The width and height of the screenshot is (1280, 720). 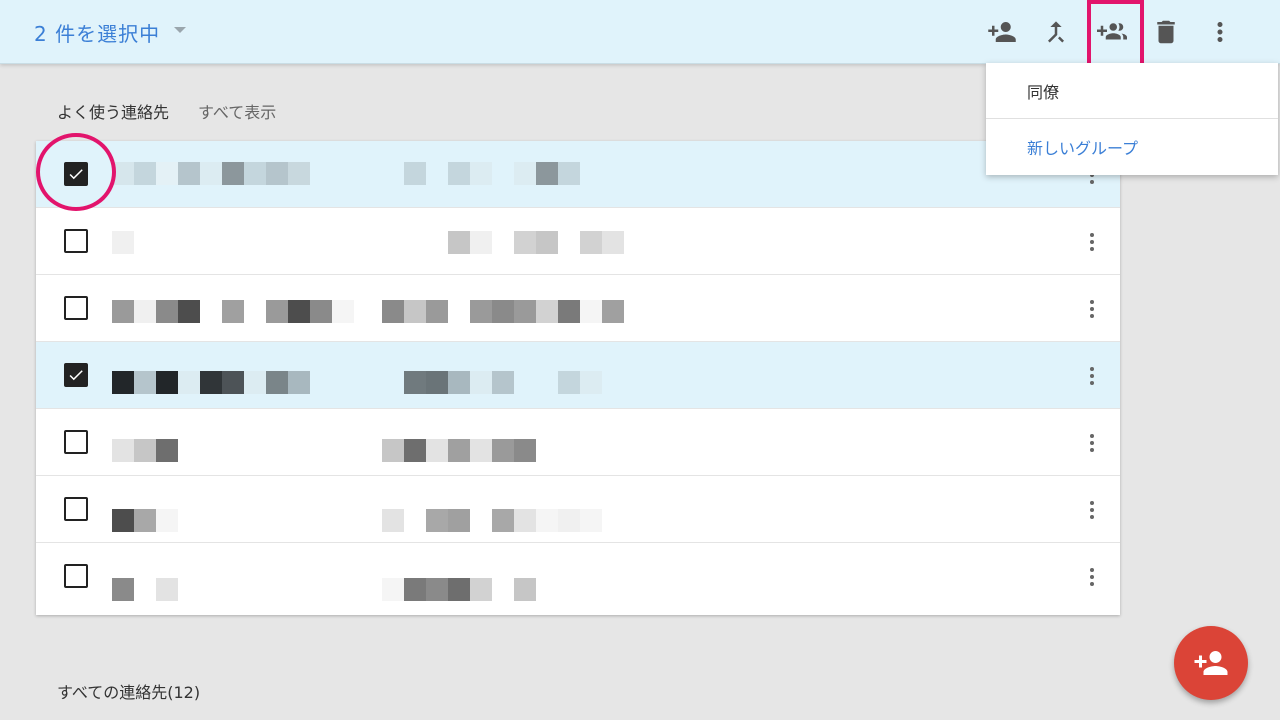 I want to click on all-contacts-heading: すべての連絡先(12), so click(x=129, y=692).